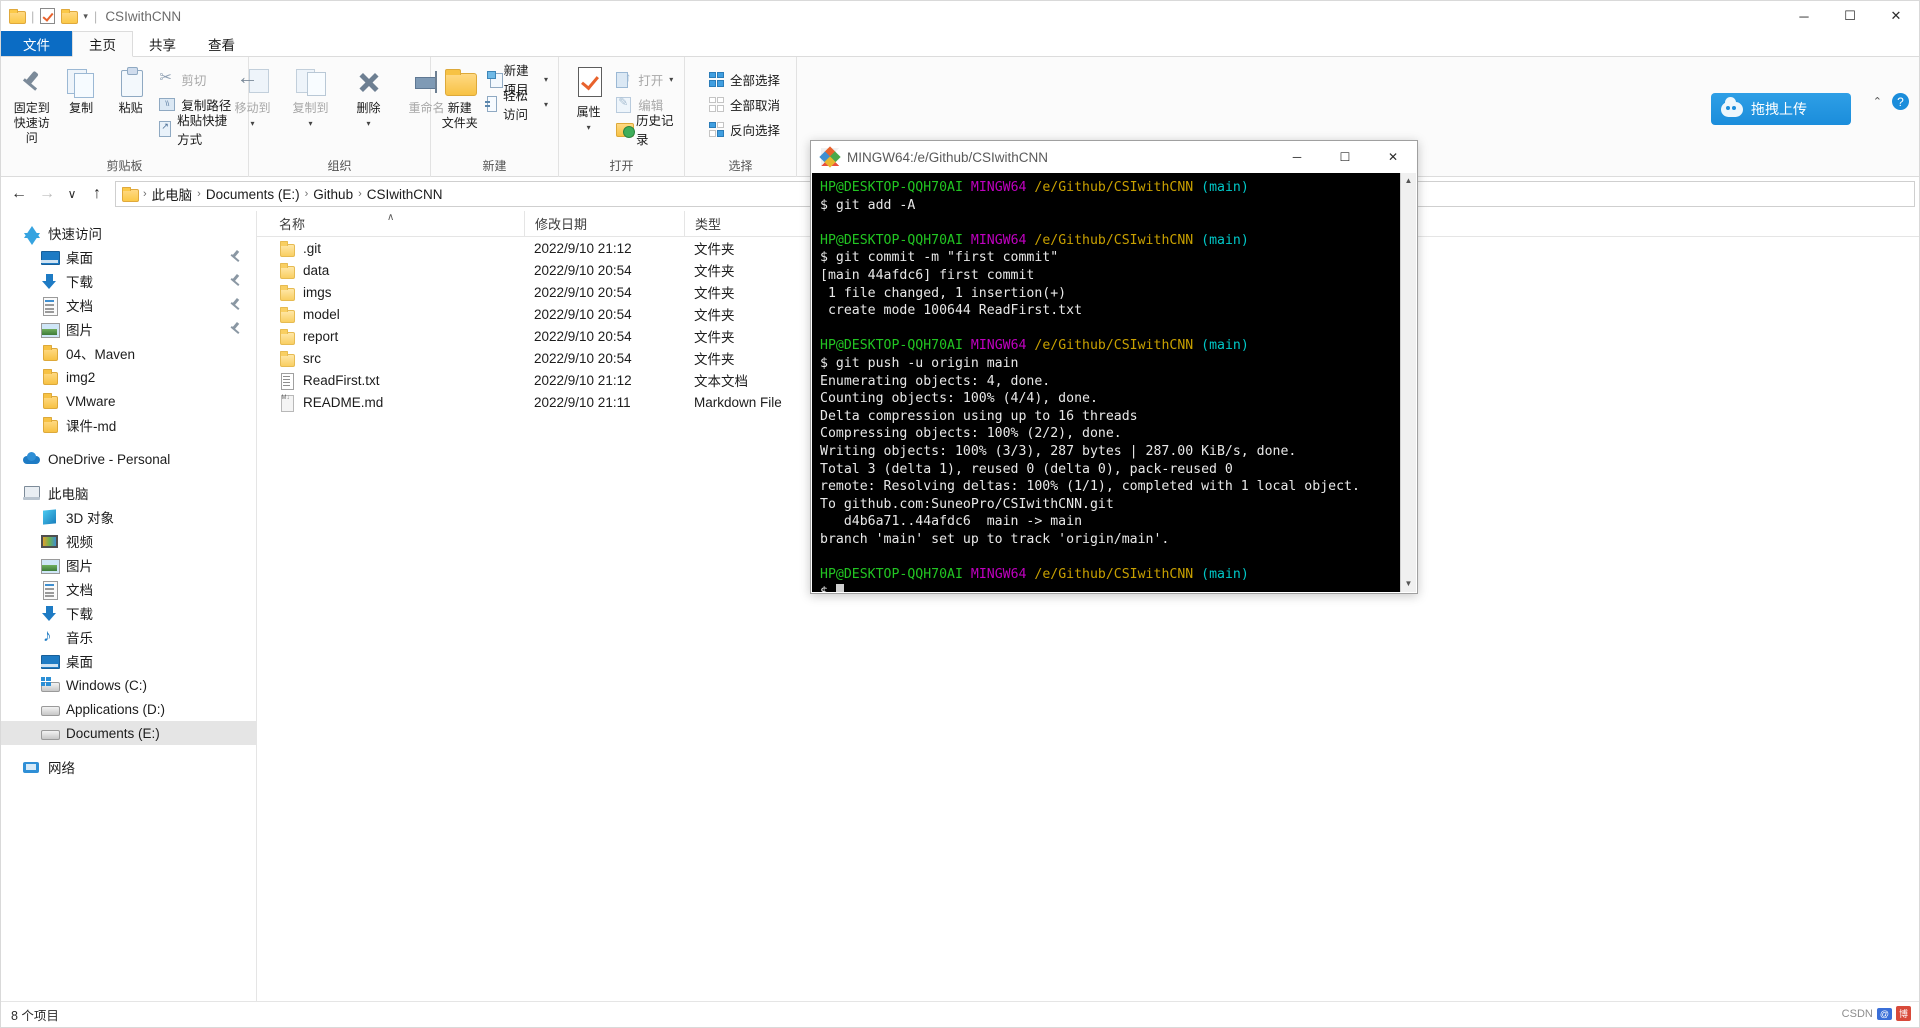 This screenshot has width=1920, height=1028. Describe the element at coordinates (396, 224) in the screenshot. I see `column-header-name: 名称` at that location.